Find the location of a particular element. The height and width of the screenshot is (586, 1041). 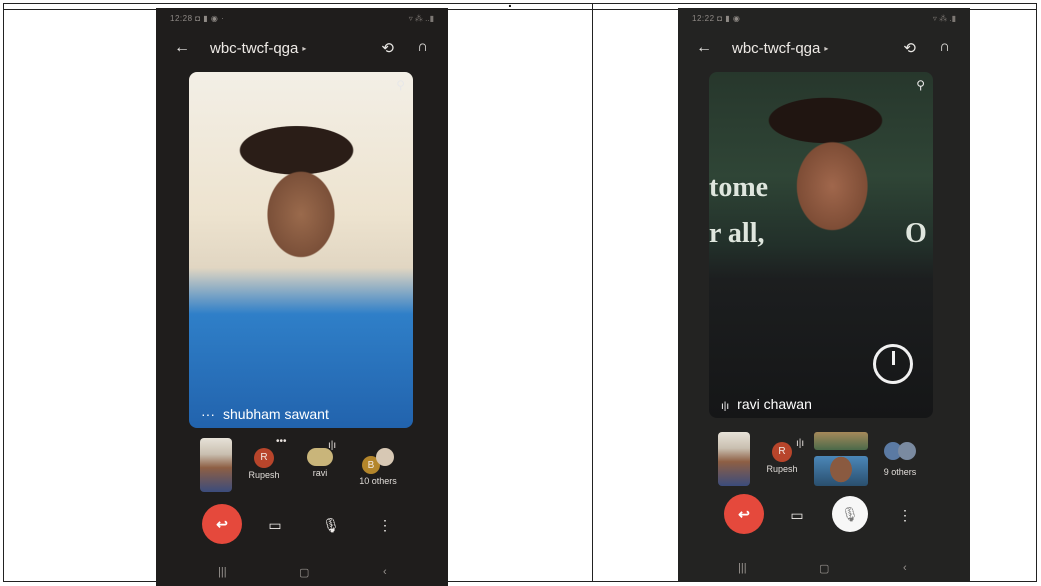

background-sign-text: r all, is located at coordinates (737, 233).